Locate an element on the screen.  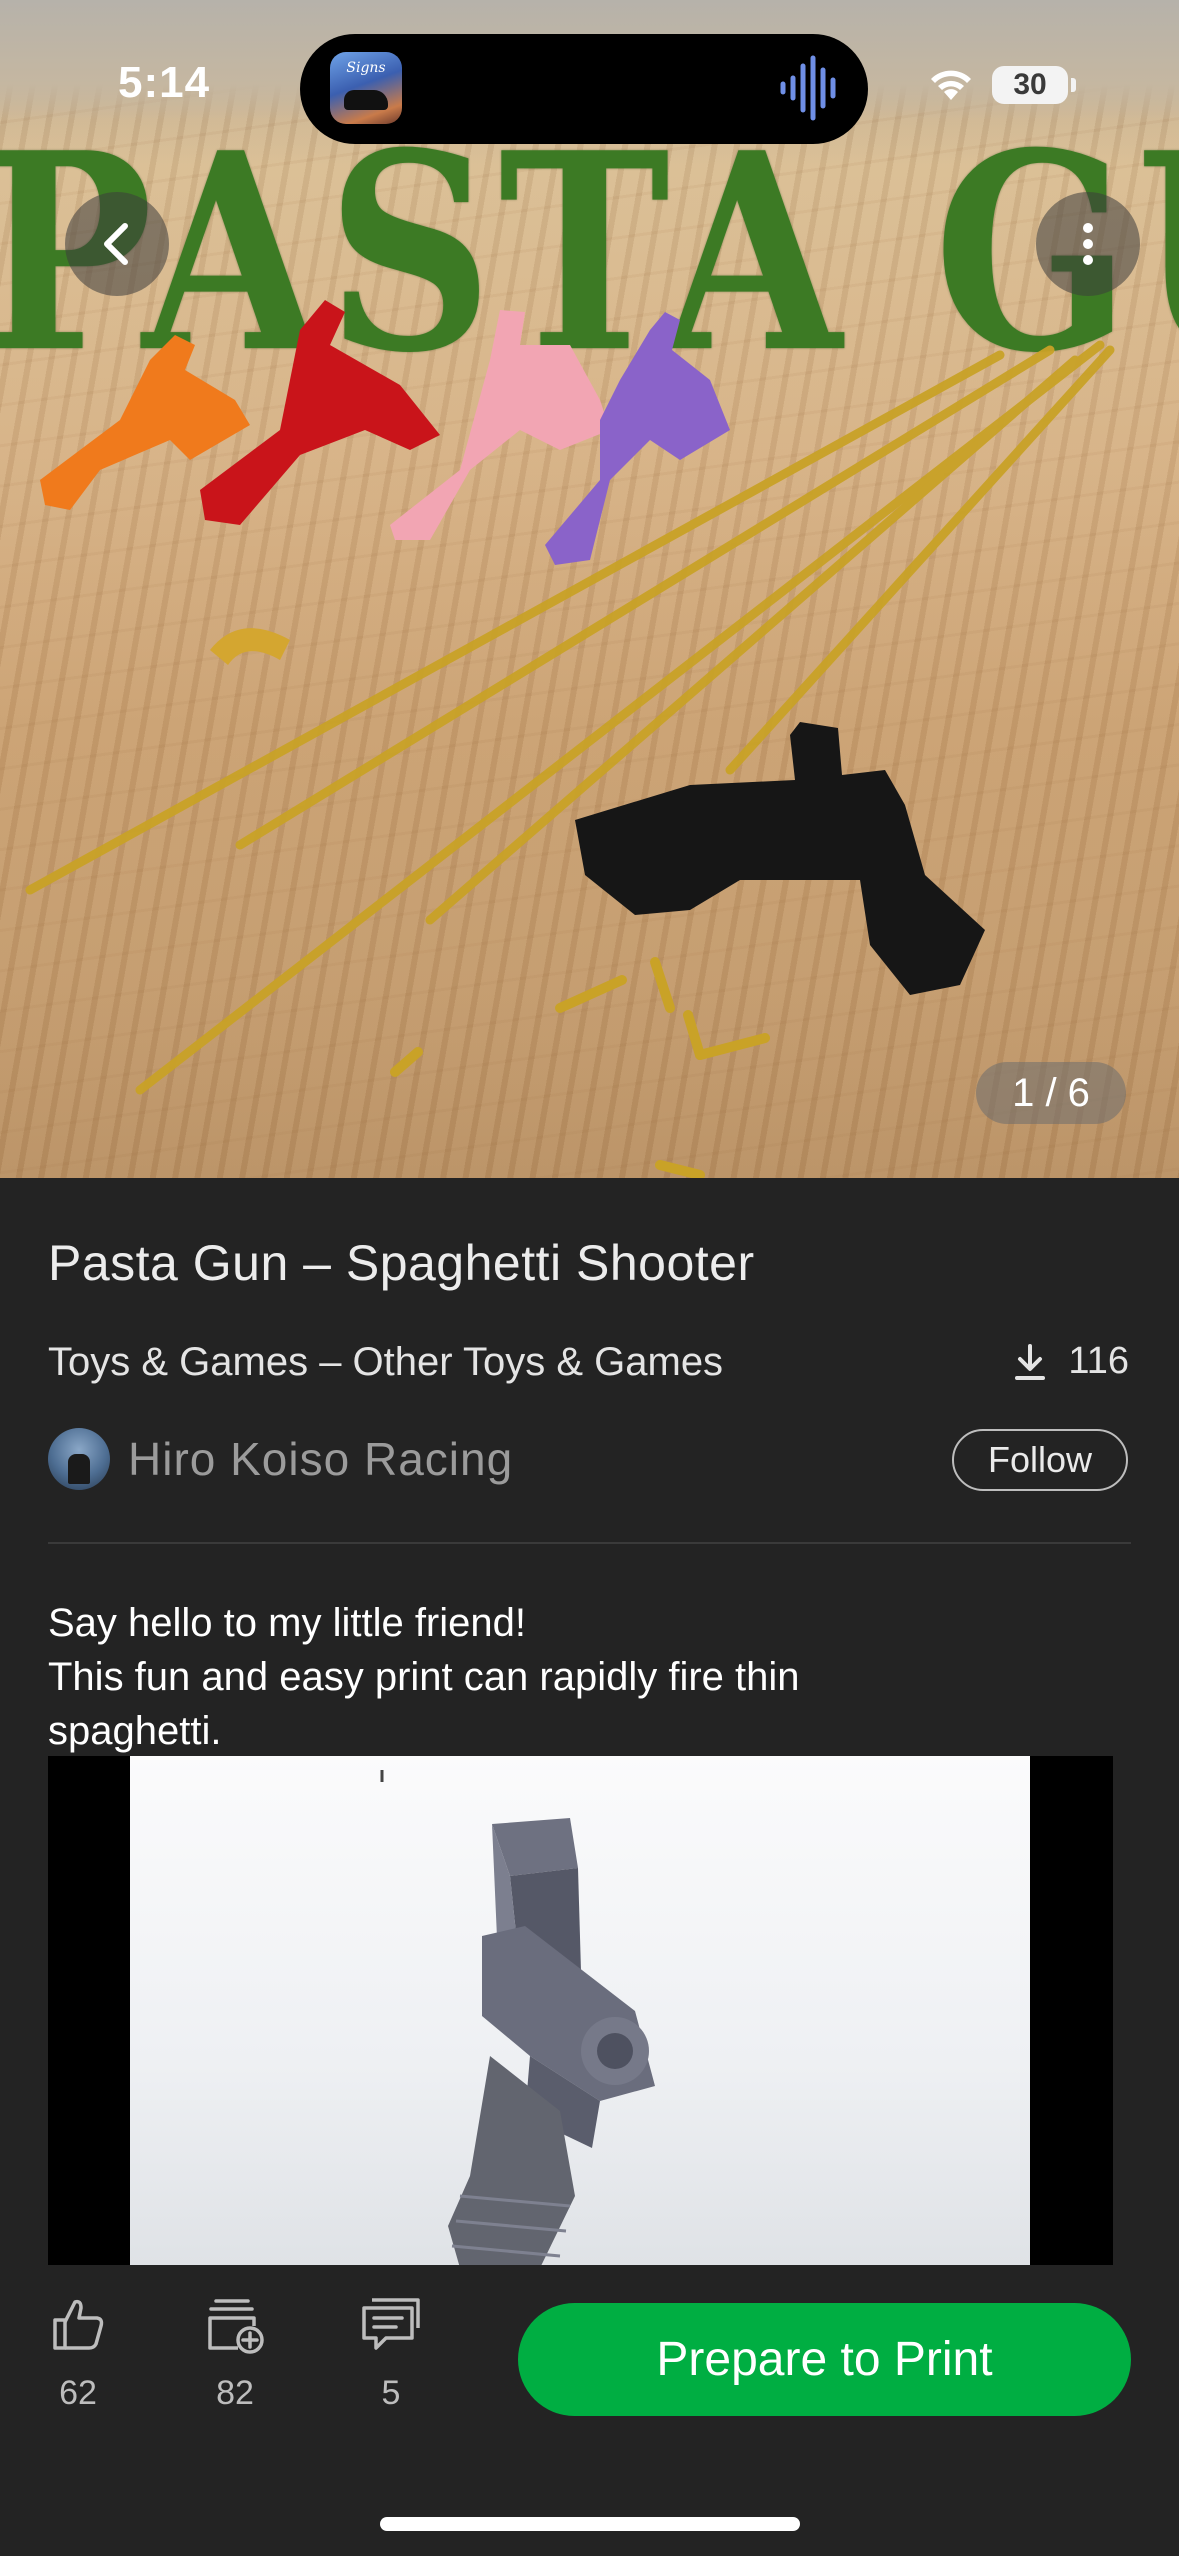
description-line: Say hello to my little friend! is located at coordinates (287, 1623).